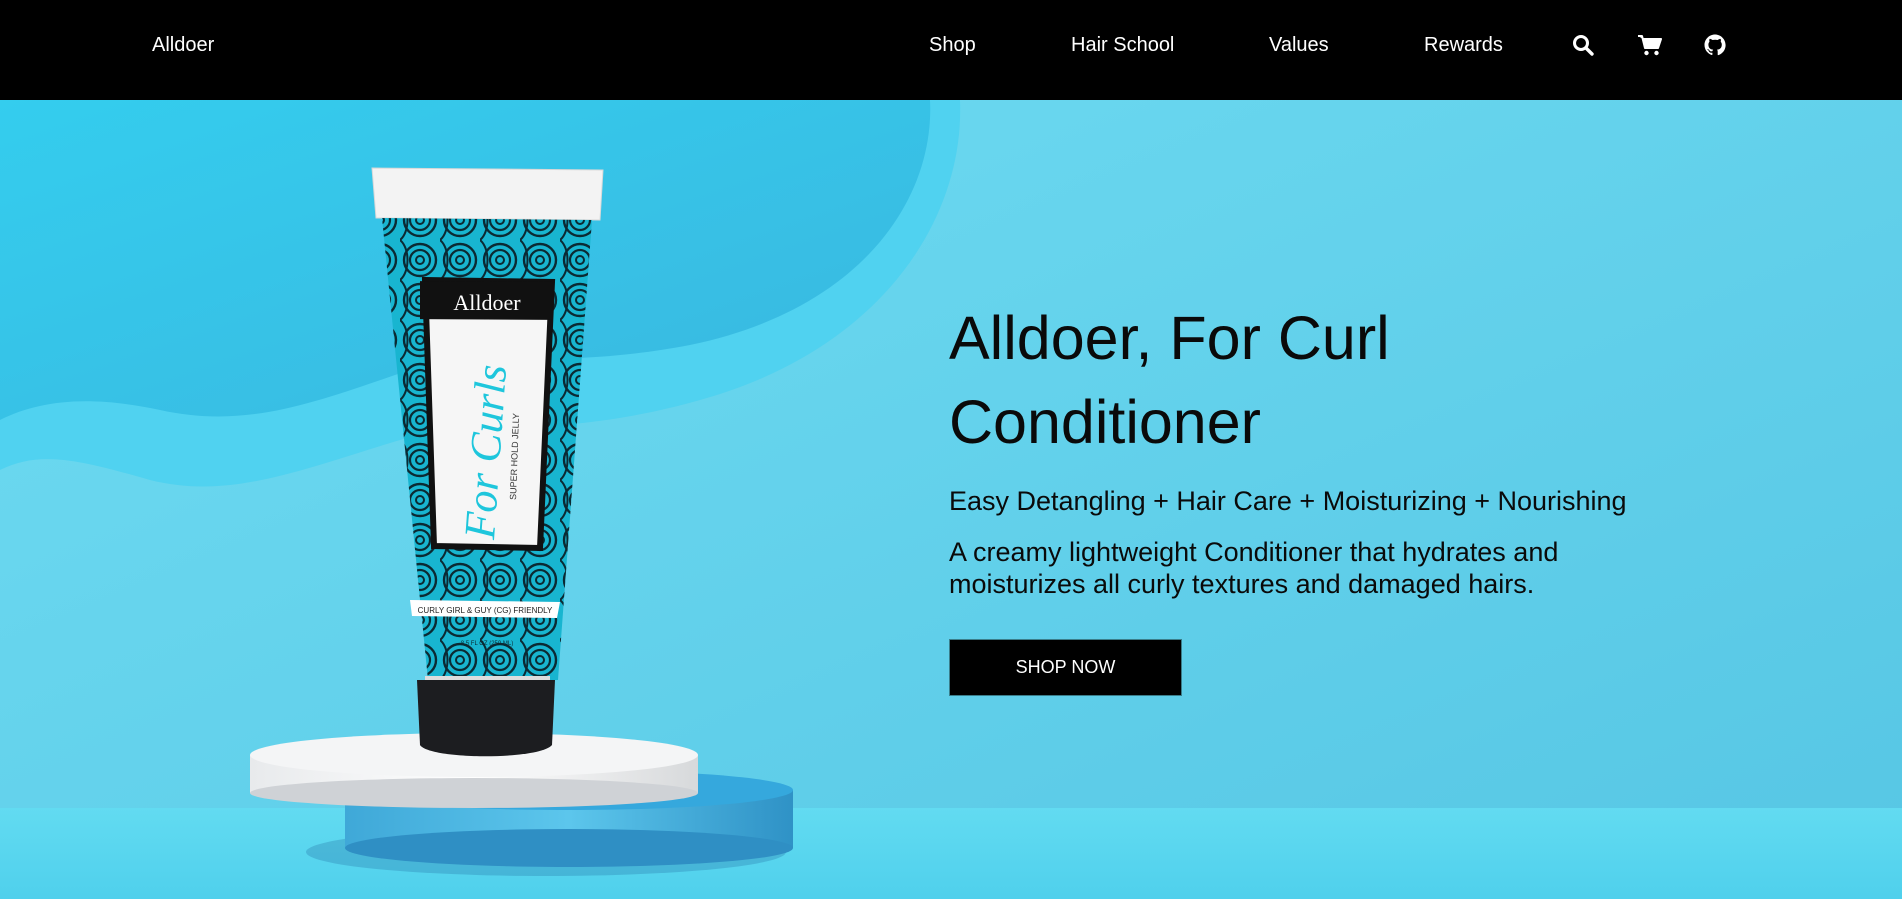 The height and width of the screenshot is (899, 1902). I want to click on tube-brand: Alldoer, so click(487, 302).